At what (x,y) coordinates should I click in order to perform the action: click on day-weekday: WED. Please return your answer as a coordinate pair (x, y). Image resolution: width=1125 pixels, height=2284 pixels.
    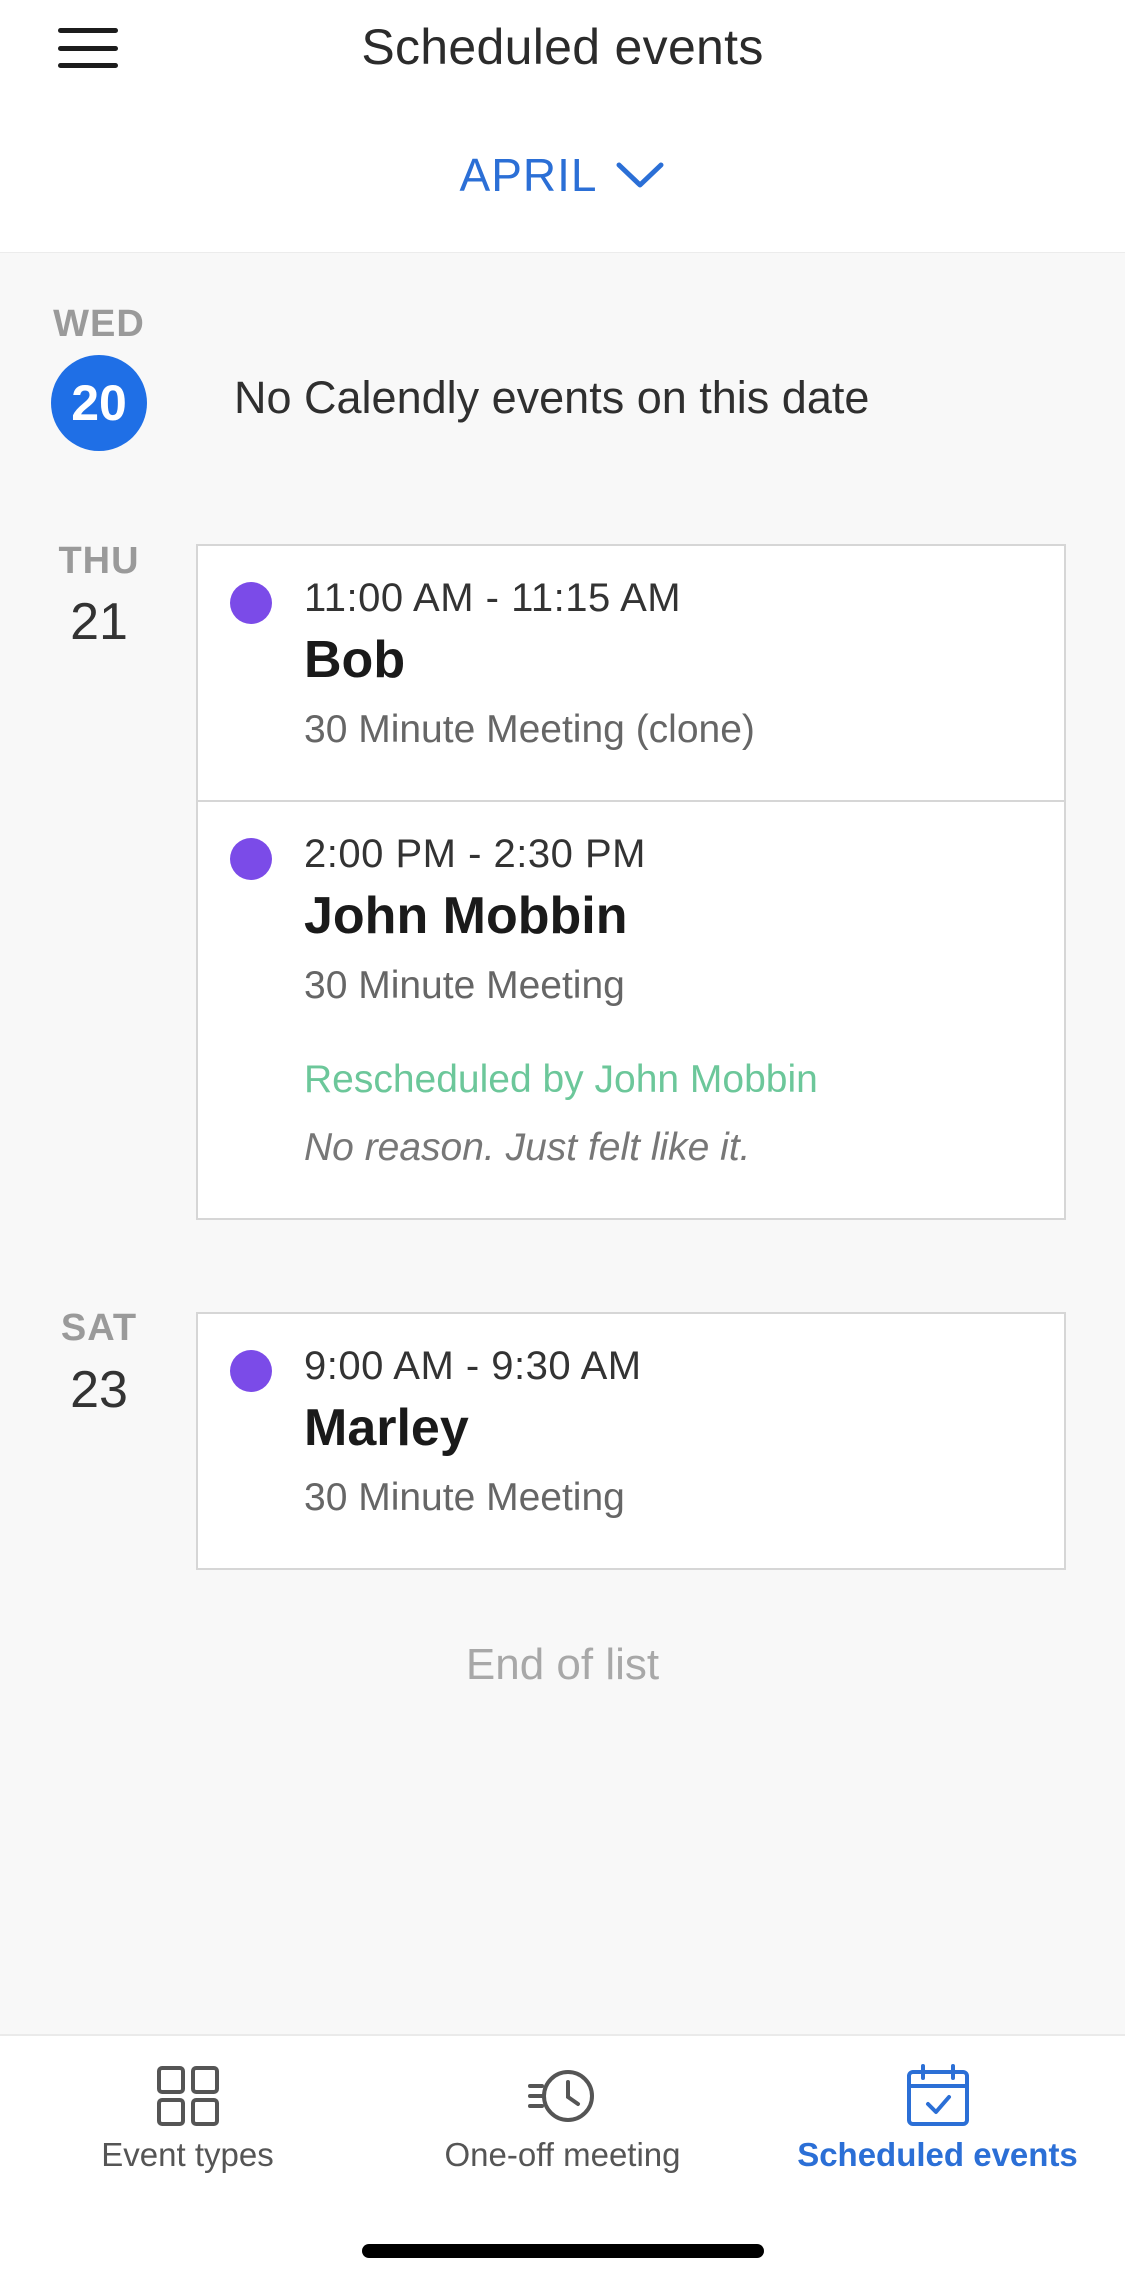
    Looking at the image, I should click on (99, 324).